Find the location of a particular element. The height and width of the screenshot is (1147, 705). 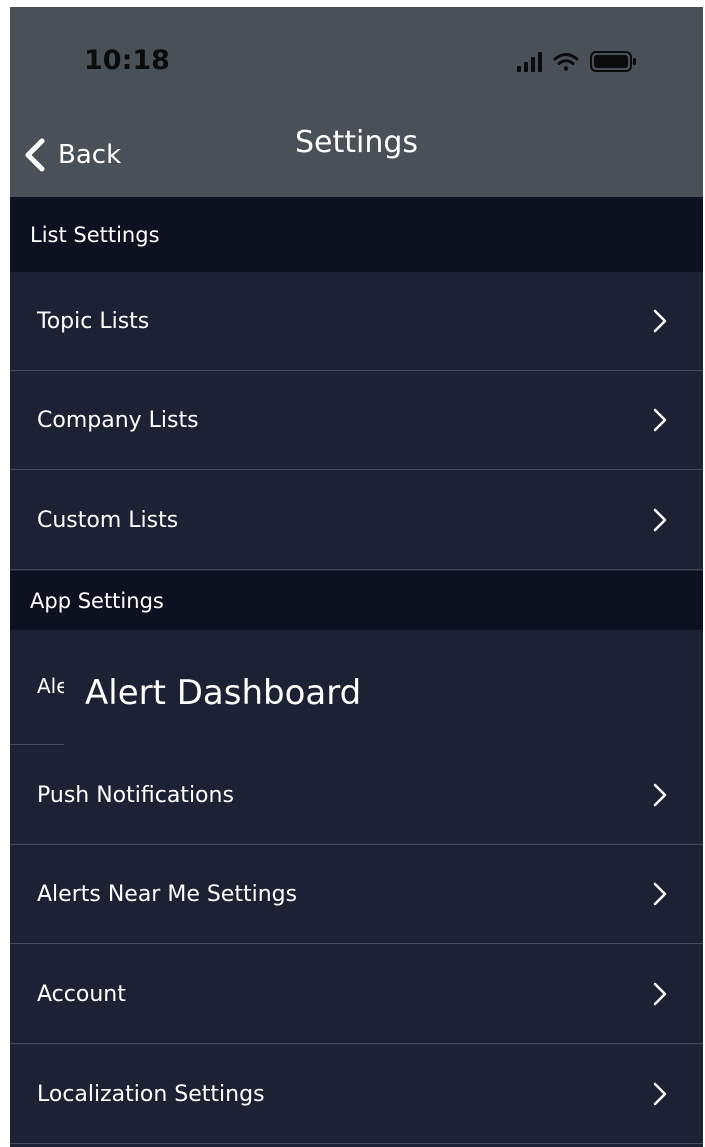

list-item-custom-lists: Custom Lists is located at coordinates (356, 520).